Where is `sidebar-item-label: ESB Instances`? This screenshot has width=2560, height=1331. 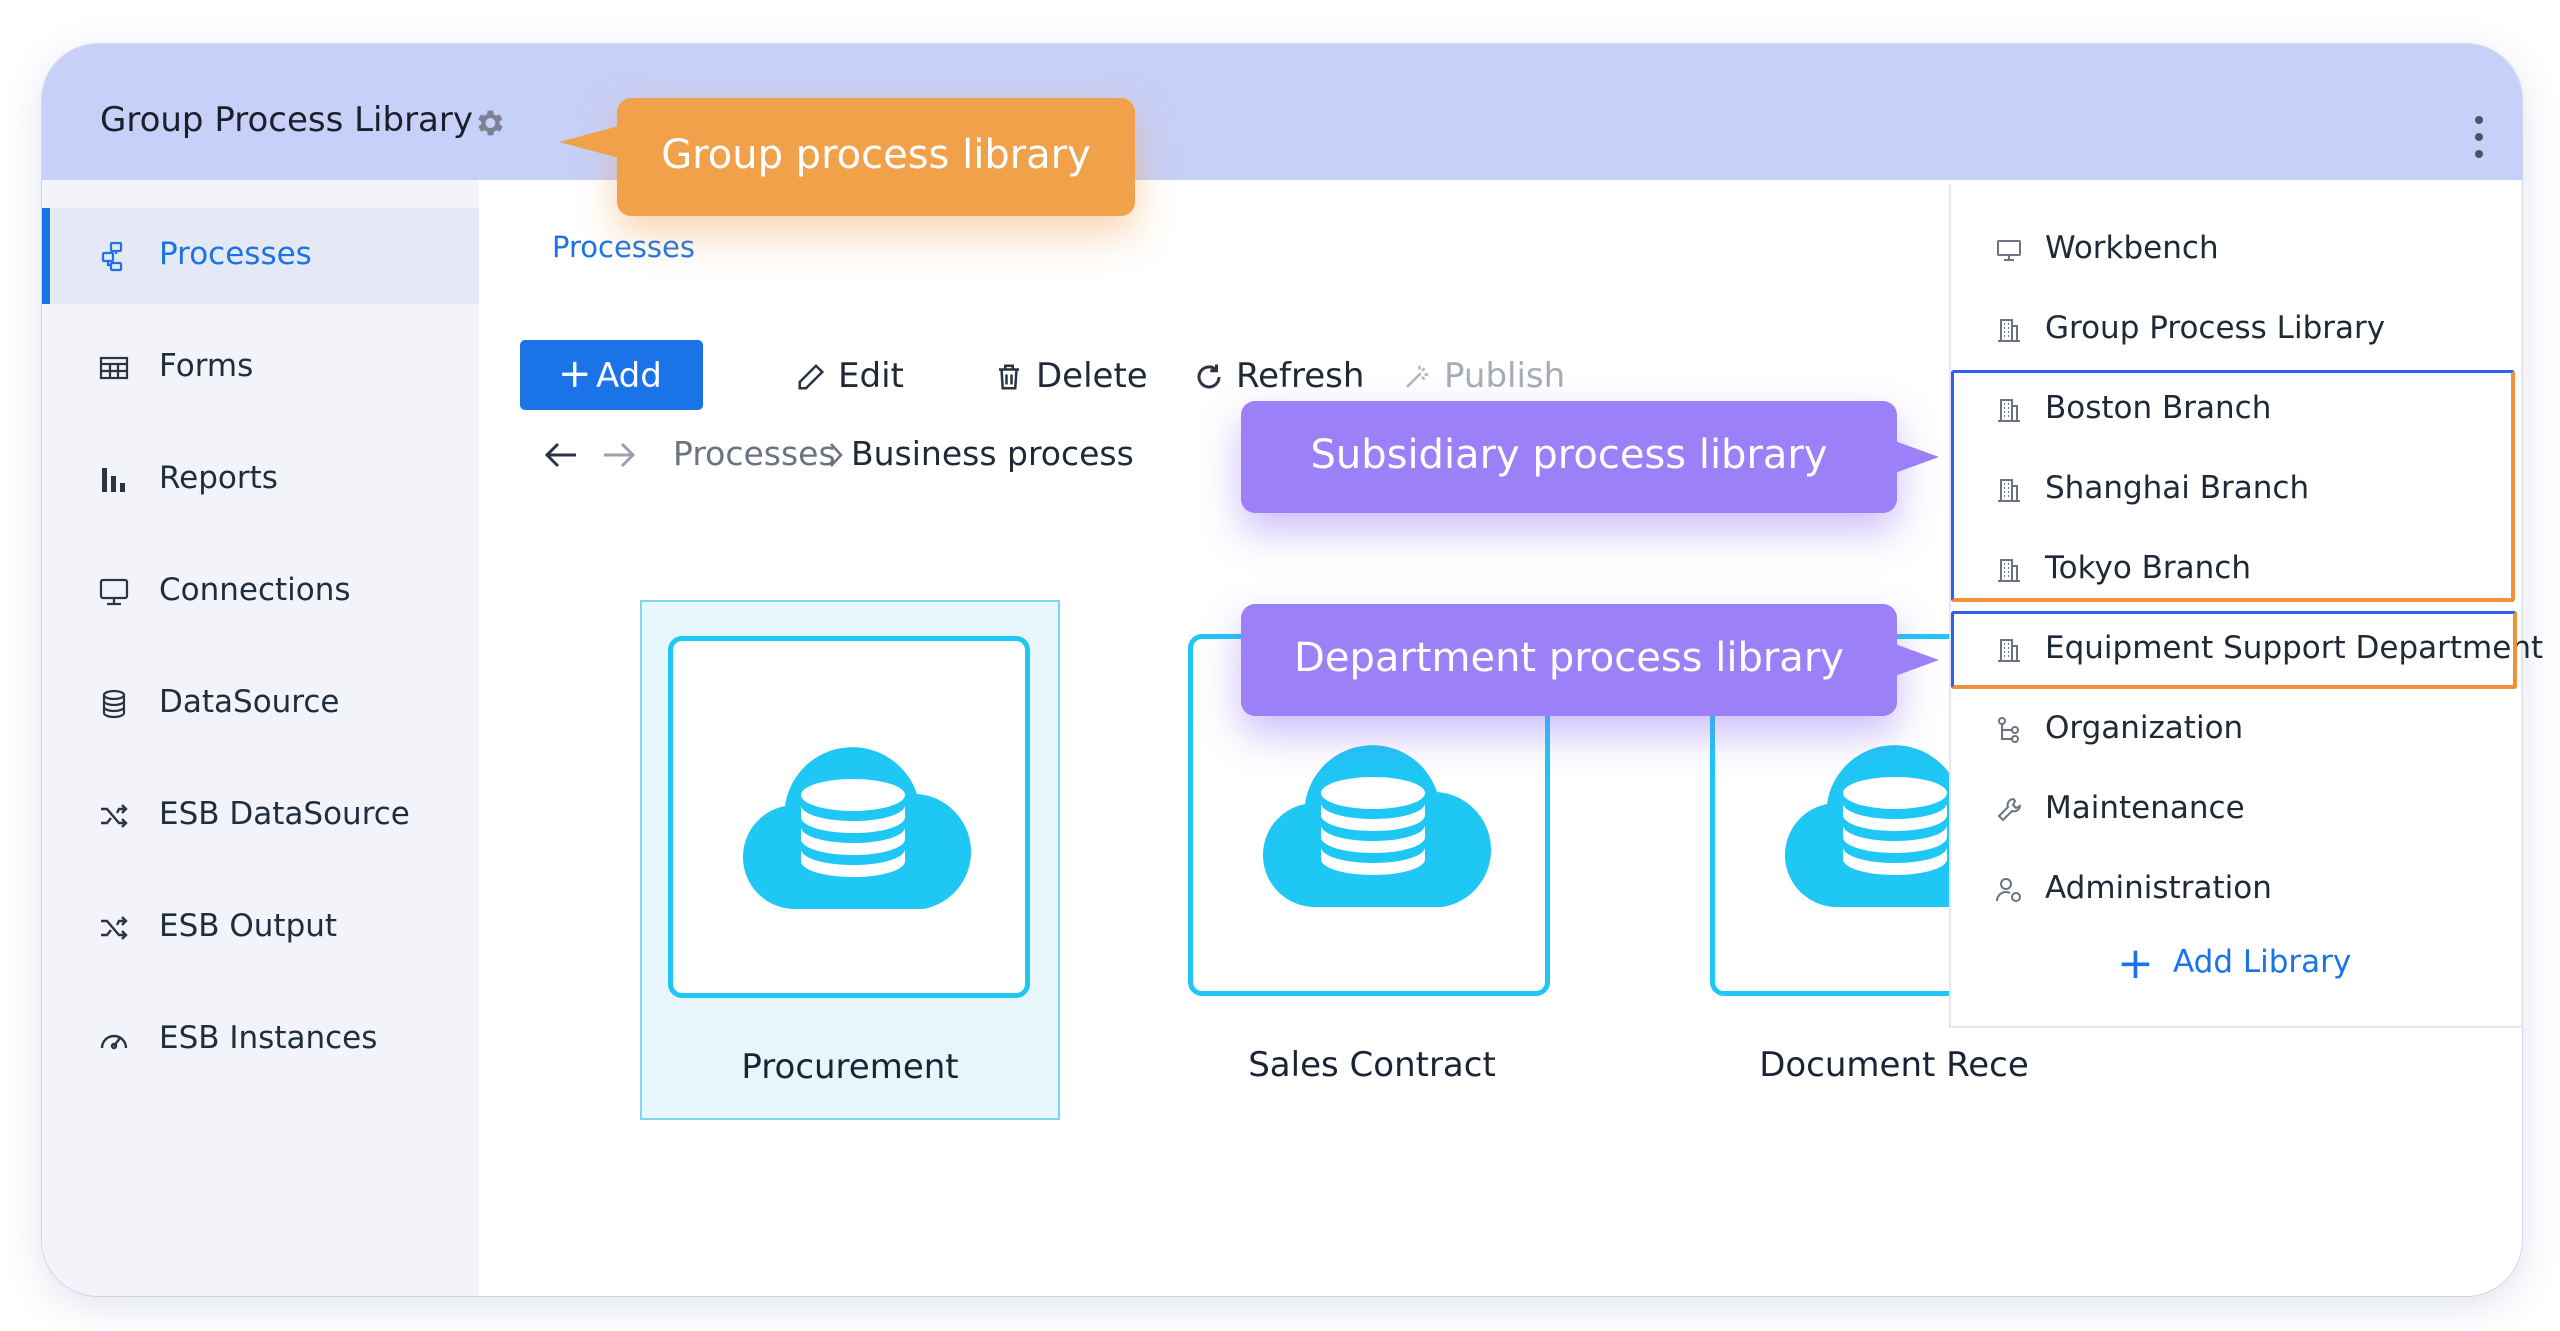
sidebar-item-label: ESB Instances is located at coordinates (268, 1038).